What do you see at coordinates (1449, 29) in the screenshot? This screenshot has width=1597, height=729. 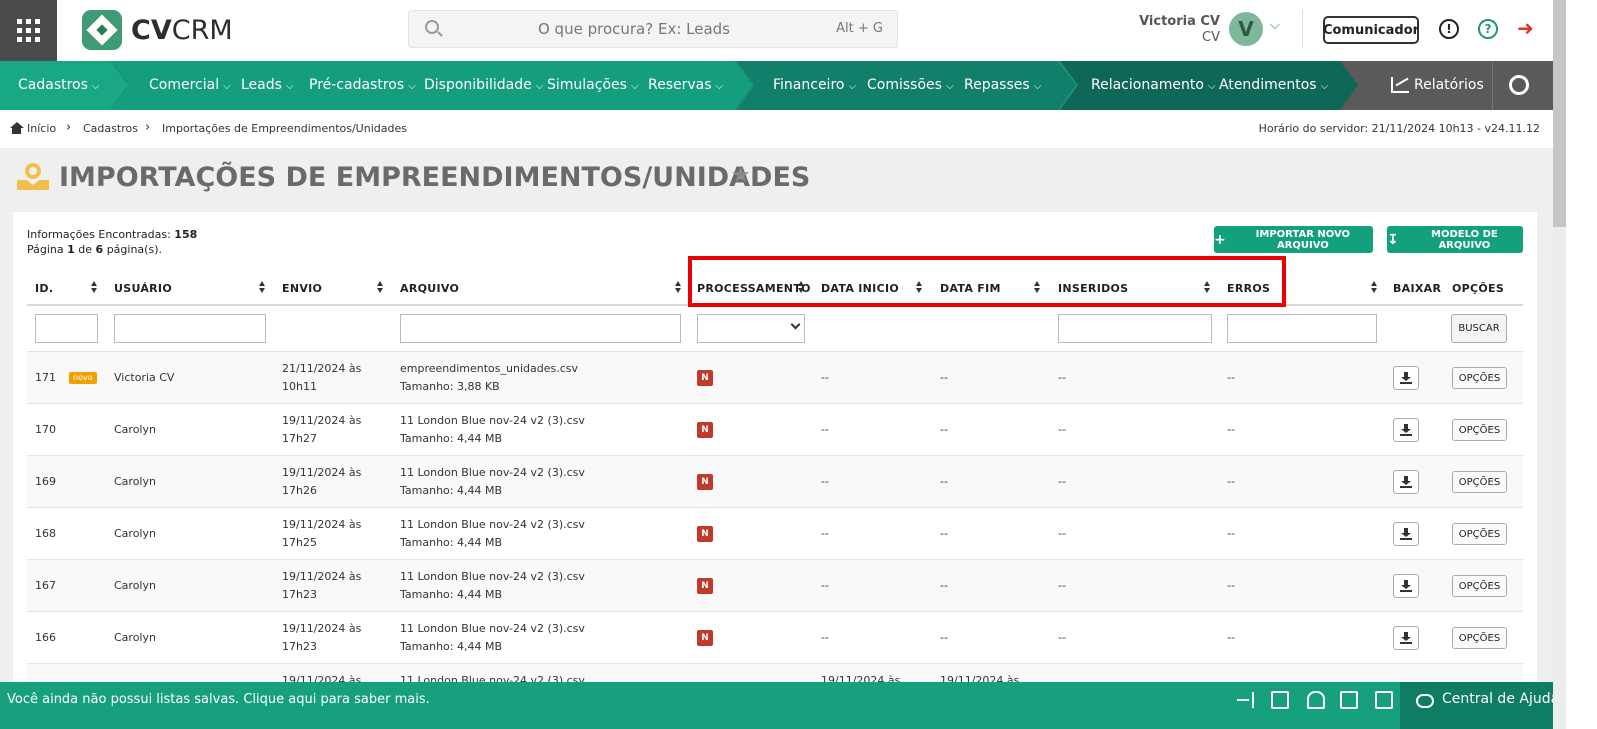 I see `info-icon: !` at bounding box center [1449, 29].